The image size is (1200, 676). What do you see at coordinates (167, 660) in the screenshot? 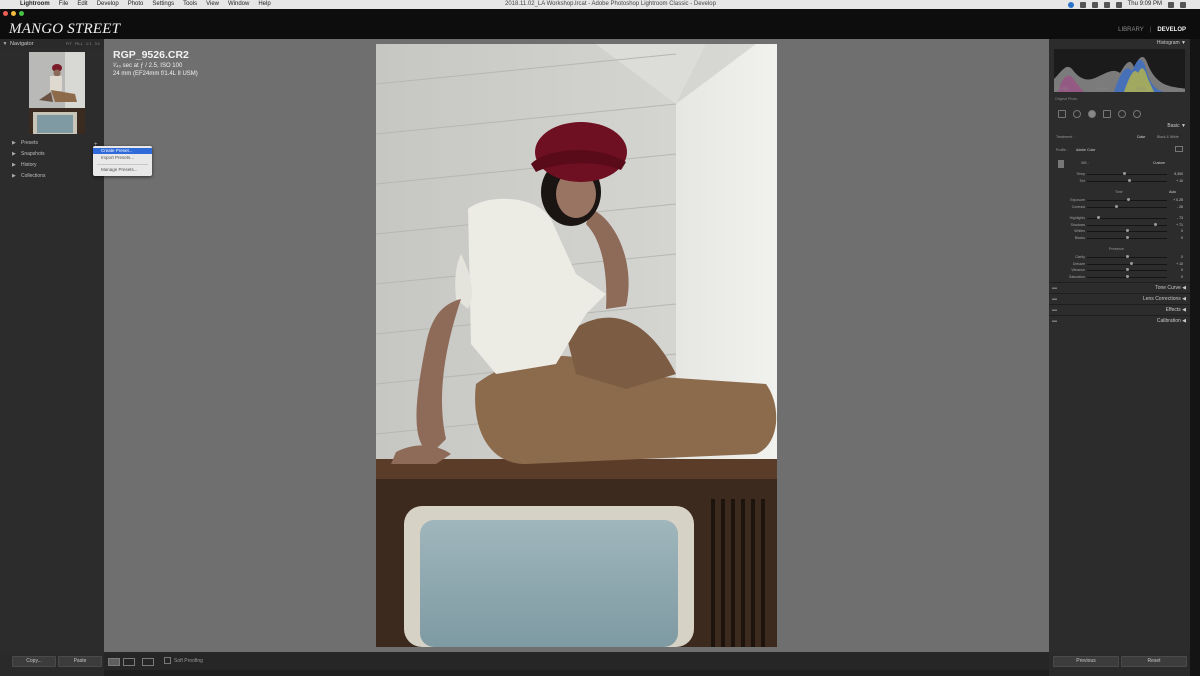
I see `soft-proofing-checkbox` at bounding box center [167, 660].